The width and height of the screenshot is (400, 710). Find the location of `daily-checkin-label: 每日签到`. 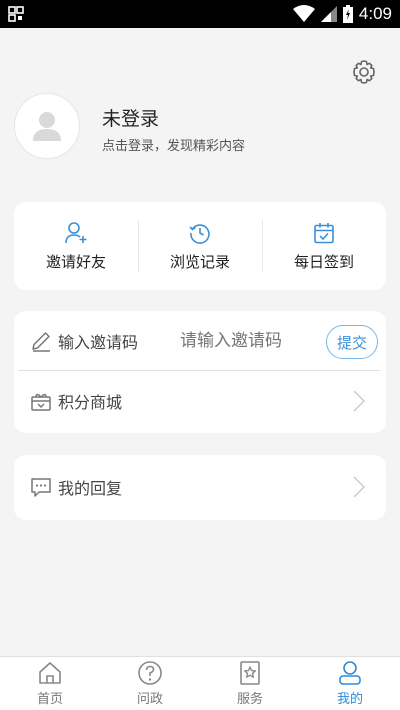

daily-checkin-label: 每日签到 is located at coordinates (323, 261).